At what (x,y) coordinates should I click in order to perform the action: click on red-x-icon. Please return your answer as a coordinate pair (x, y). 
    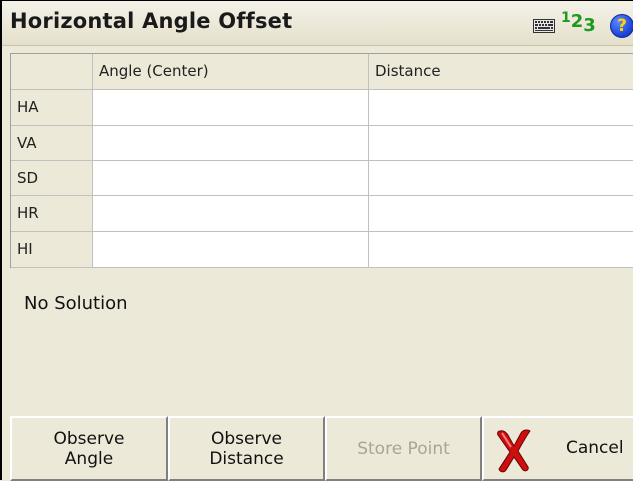
    Looking at the image, I should click on (514, 451).